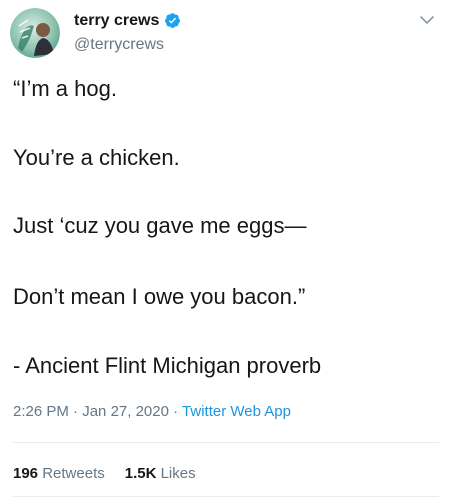  I want to click on chevron-down-icon, so click(427, 20).